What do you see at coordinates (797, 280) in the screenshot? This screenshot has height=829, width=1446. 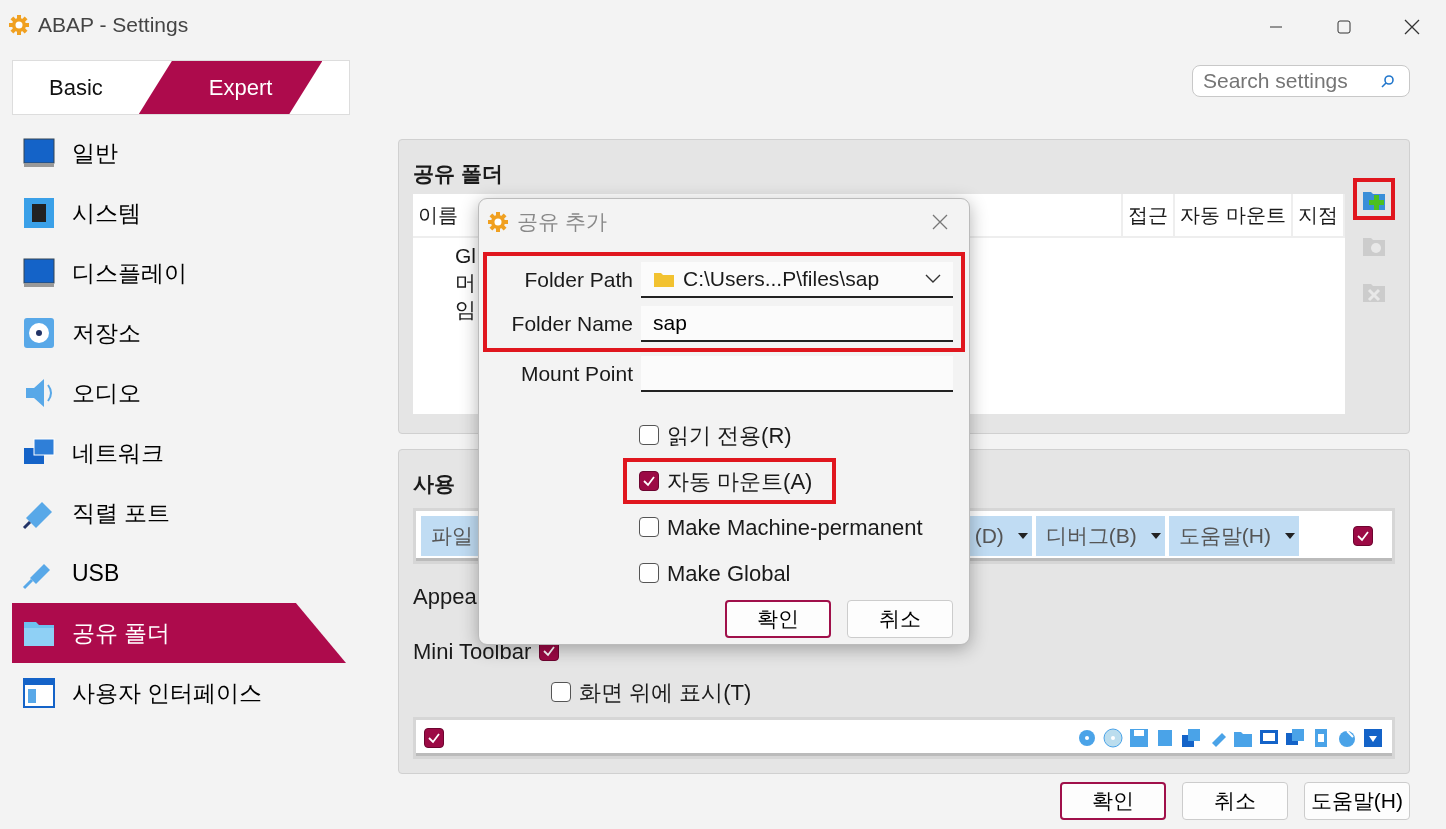 I see `folder-path-combo: C:\Users...P\files\sap` at bounding box center [797, 280].